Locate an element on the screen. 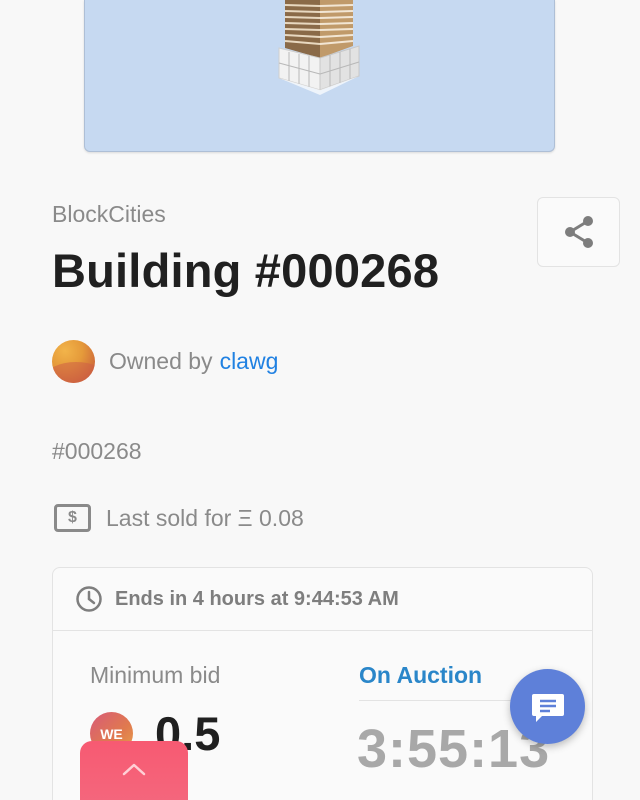 Image resolution: width=640 pixels, height=800 pixels. building-illustration is located at coordinates (319, 47).